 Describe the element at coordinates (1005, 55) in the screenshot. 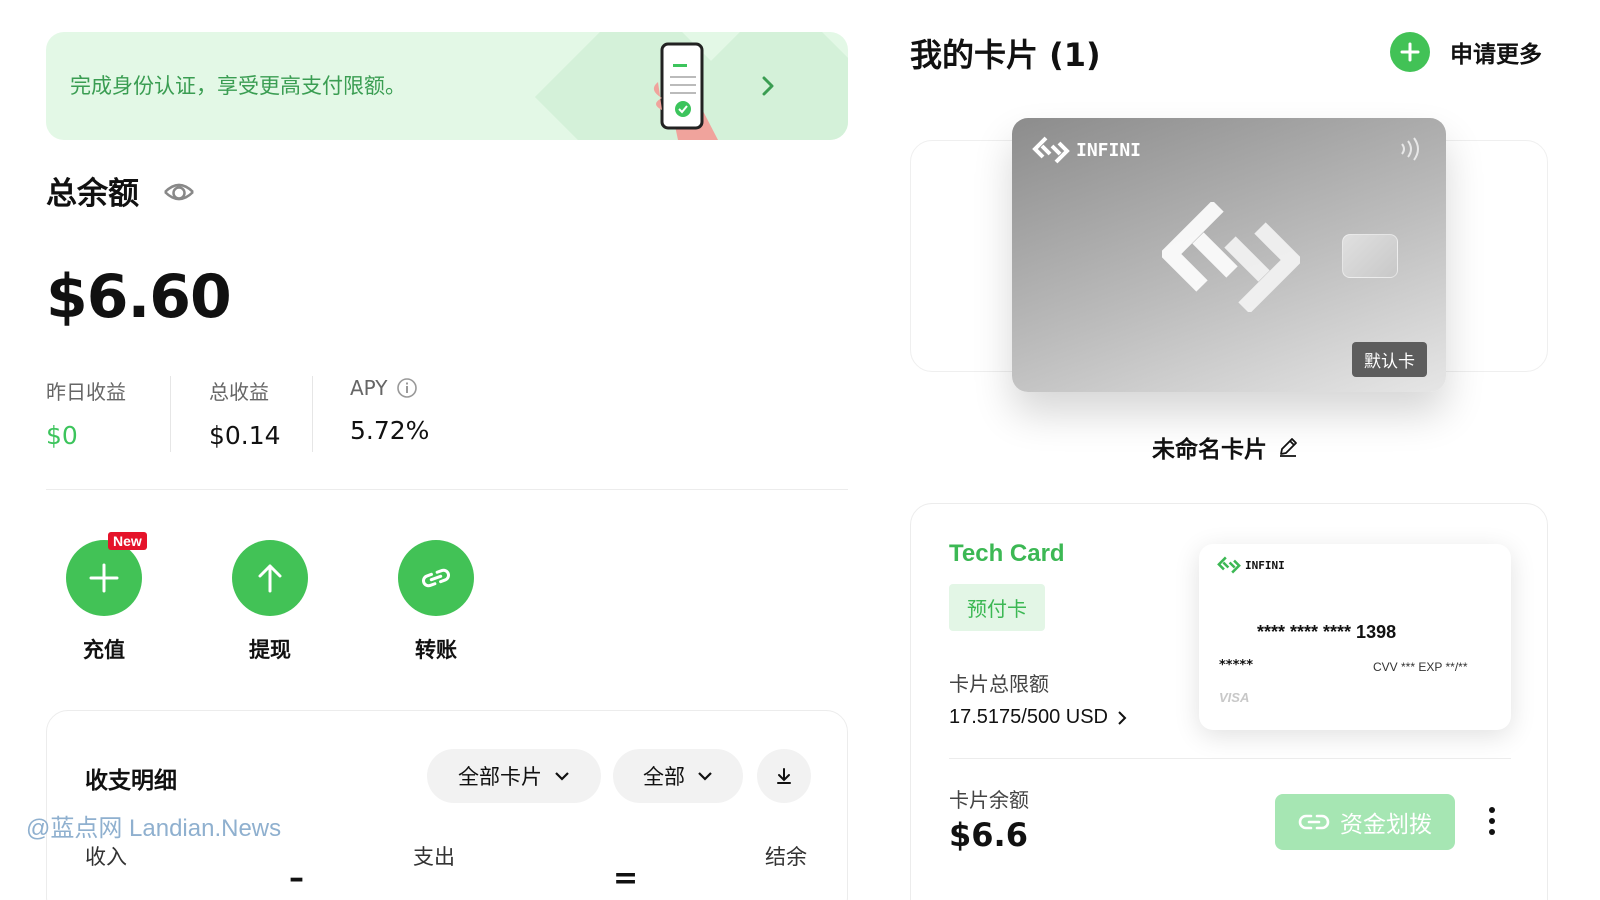

I see `my-cards-title: 我的卡片 (1)` at that location.